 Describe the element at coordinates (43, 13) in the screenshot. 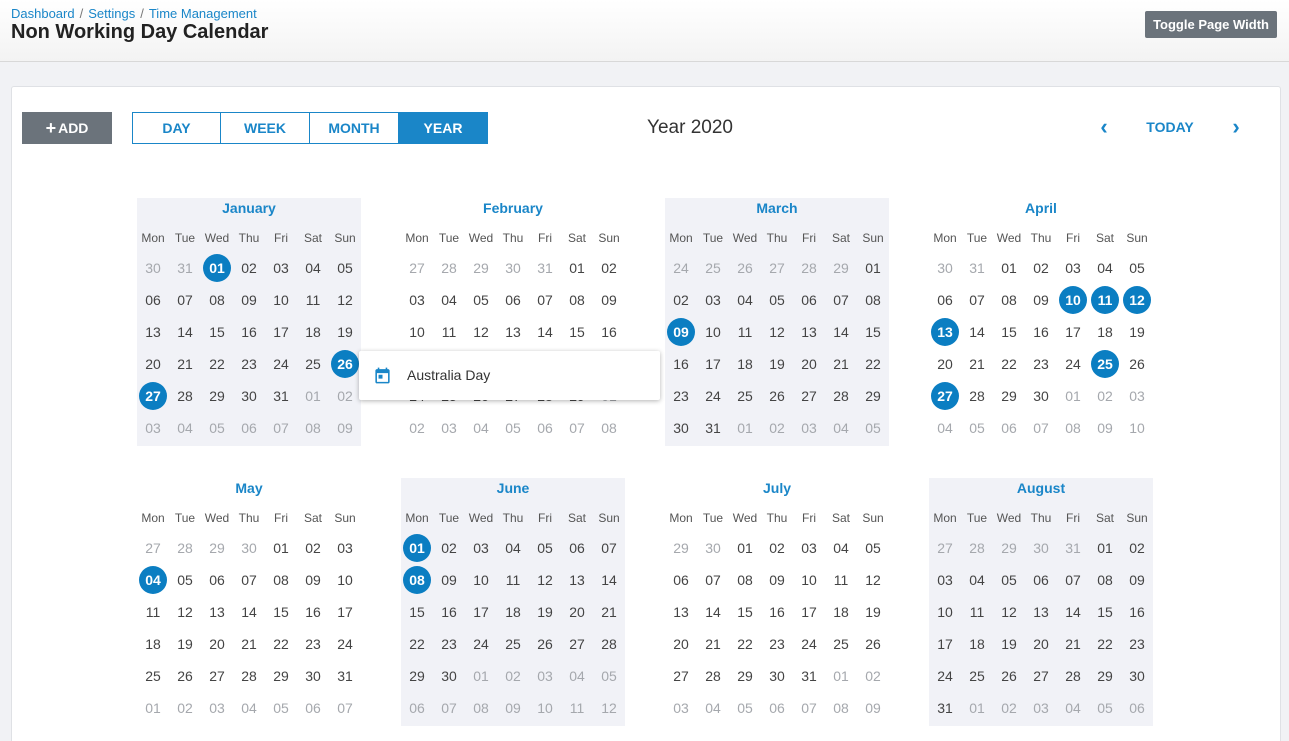

I see `breadcrumb-dashboard: Dashboard` at that location.